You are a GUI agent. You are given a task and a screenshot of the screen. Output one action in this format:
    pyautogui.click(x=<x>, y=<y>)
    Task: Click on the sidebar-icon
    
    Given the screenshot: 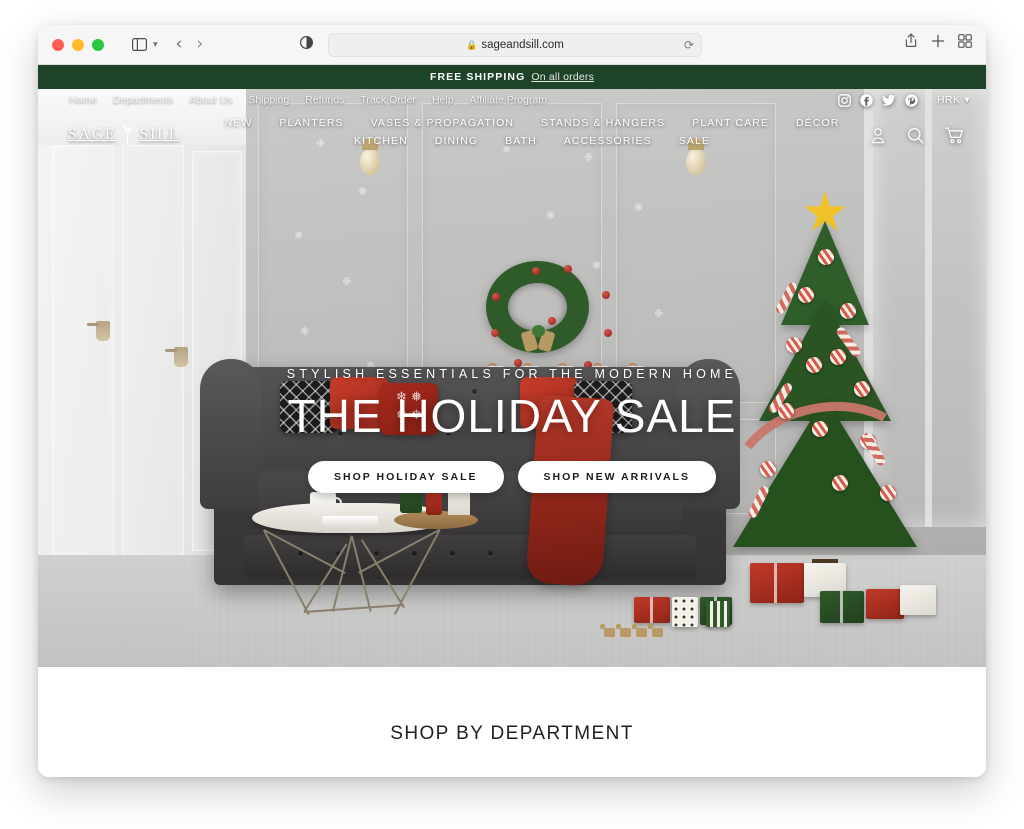 What is the action you would take?
    pyautogui.click(x=139, y=45)
    